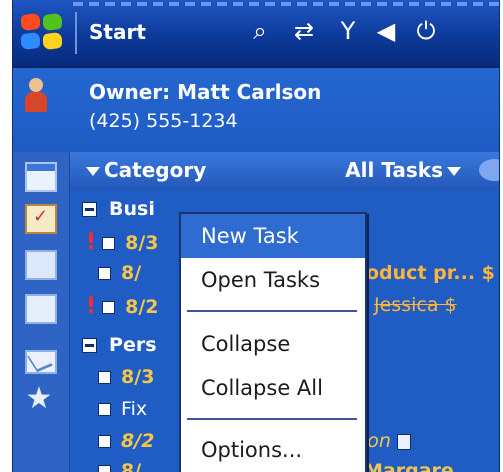  I want to click on task-title: Jessica $, so click(415, 305).